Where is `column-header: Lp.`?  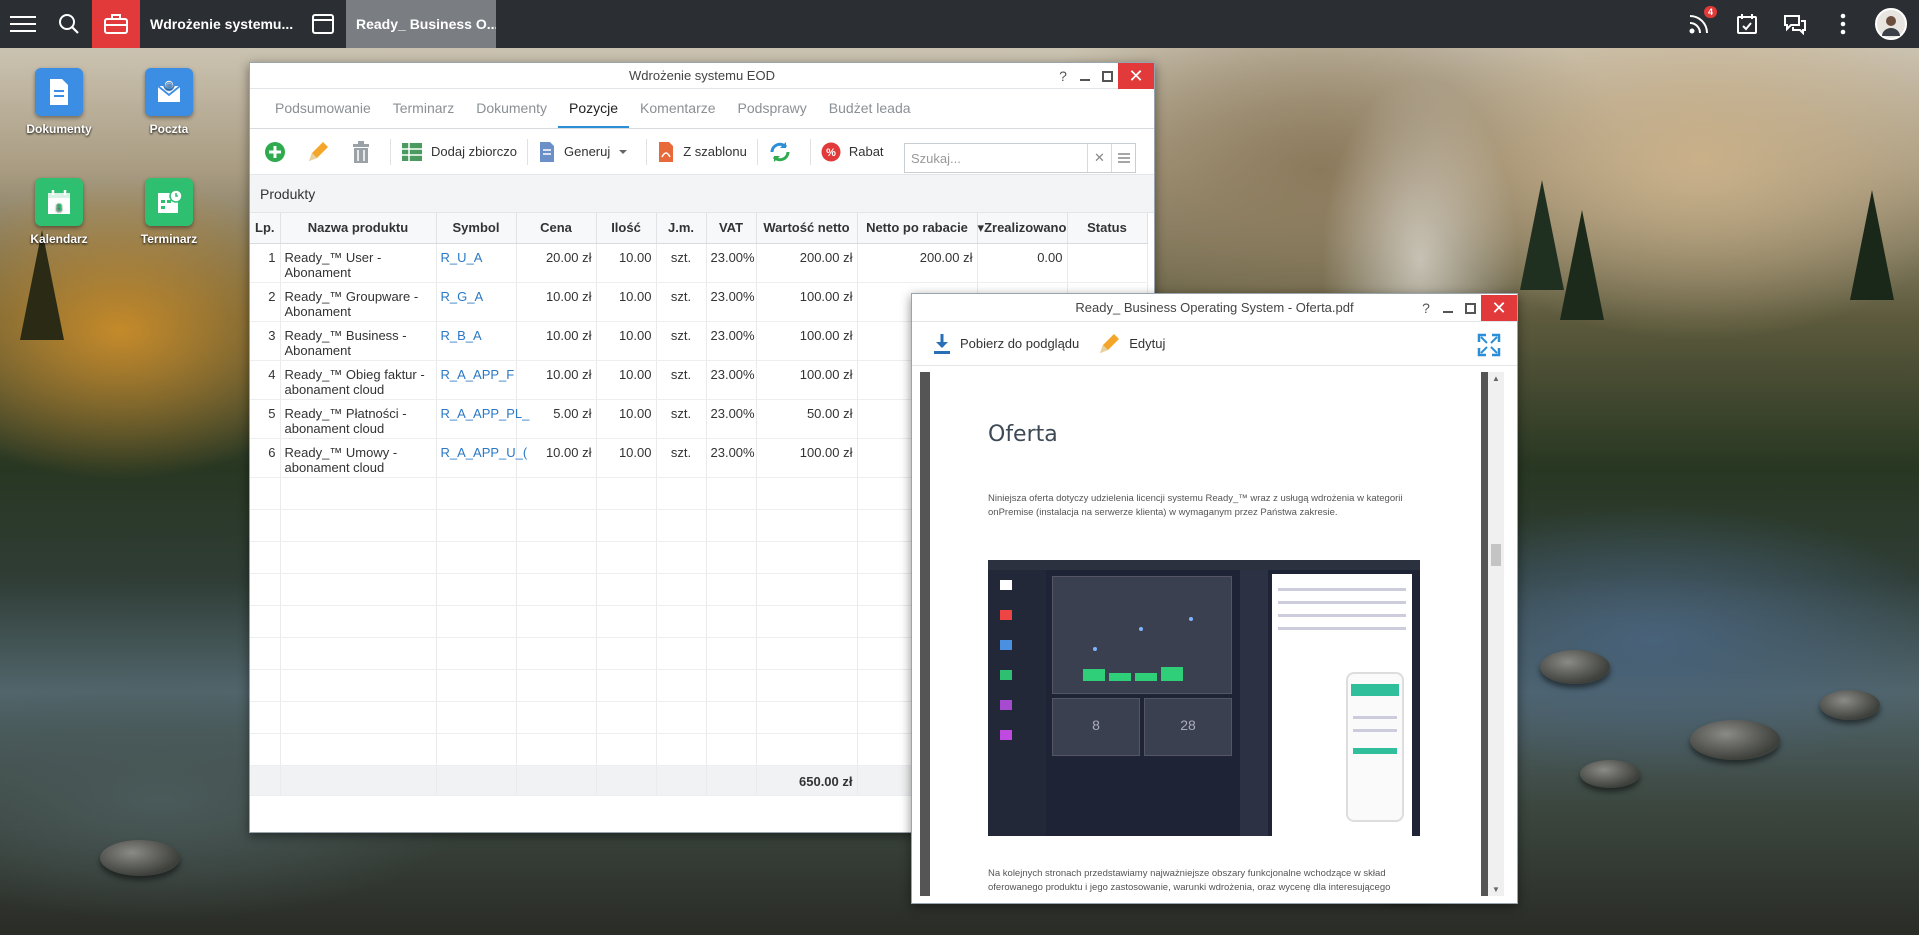
column-header: Lp. is located at coordinates (265, 228).